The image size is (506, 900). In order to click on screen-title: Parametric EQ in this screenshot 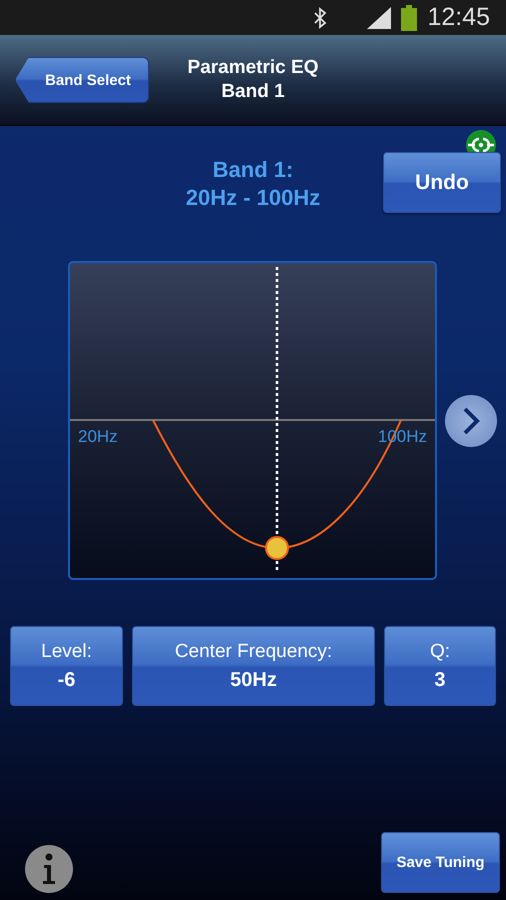, I will do `click(253, 68)`.